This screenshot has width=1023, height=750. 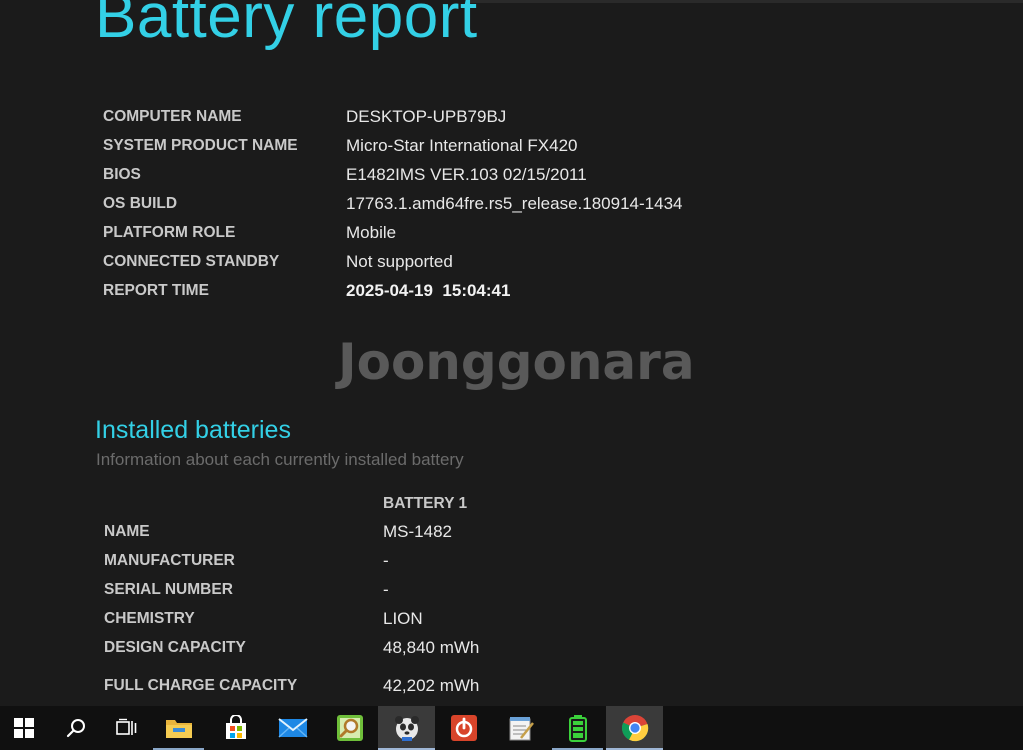 What do you see at coordinates (175, 647) in the screenshot?
I see `battery-label: DESIGN CAPACITY` at bounding box center [175, 647].